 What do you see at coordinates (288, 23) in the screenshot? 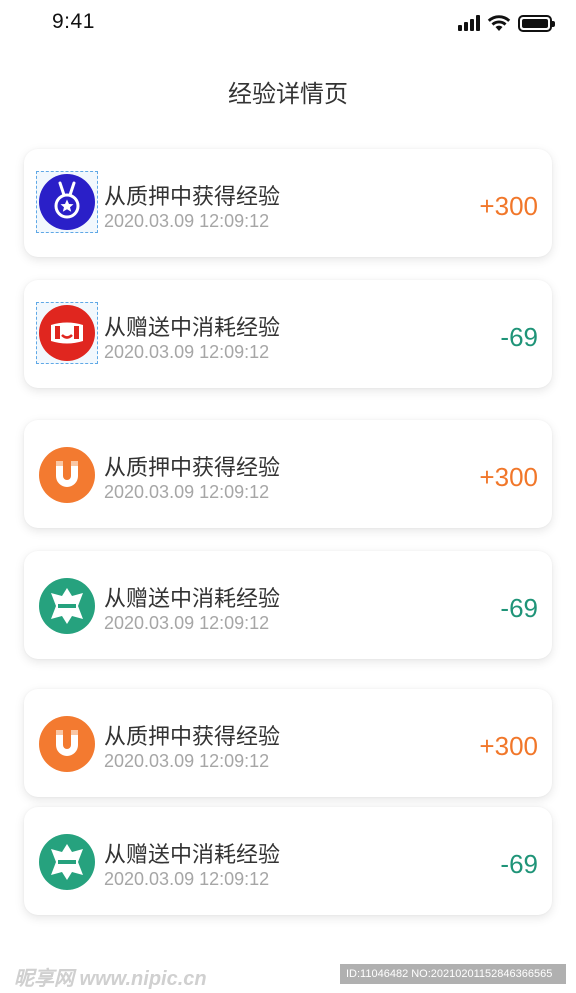
I see `status-bar: 9:41` at bounding box center [288, 23].